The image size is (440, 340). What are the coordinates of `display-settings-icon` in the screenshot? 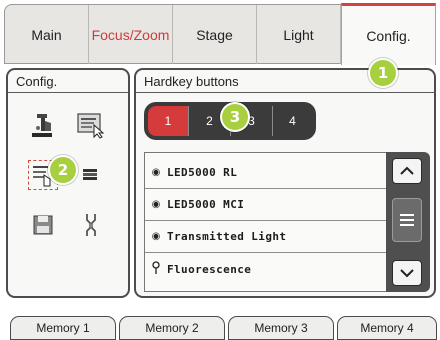 It's located at (91, 125).